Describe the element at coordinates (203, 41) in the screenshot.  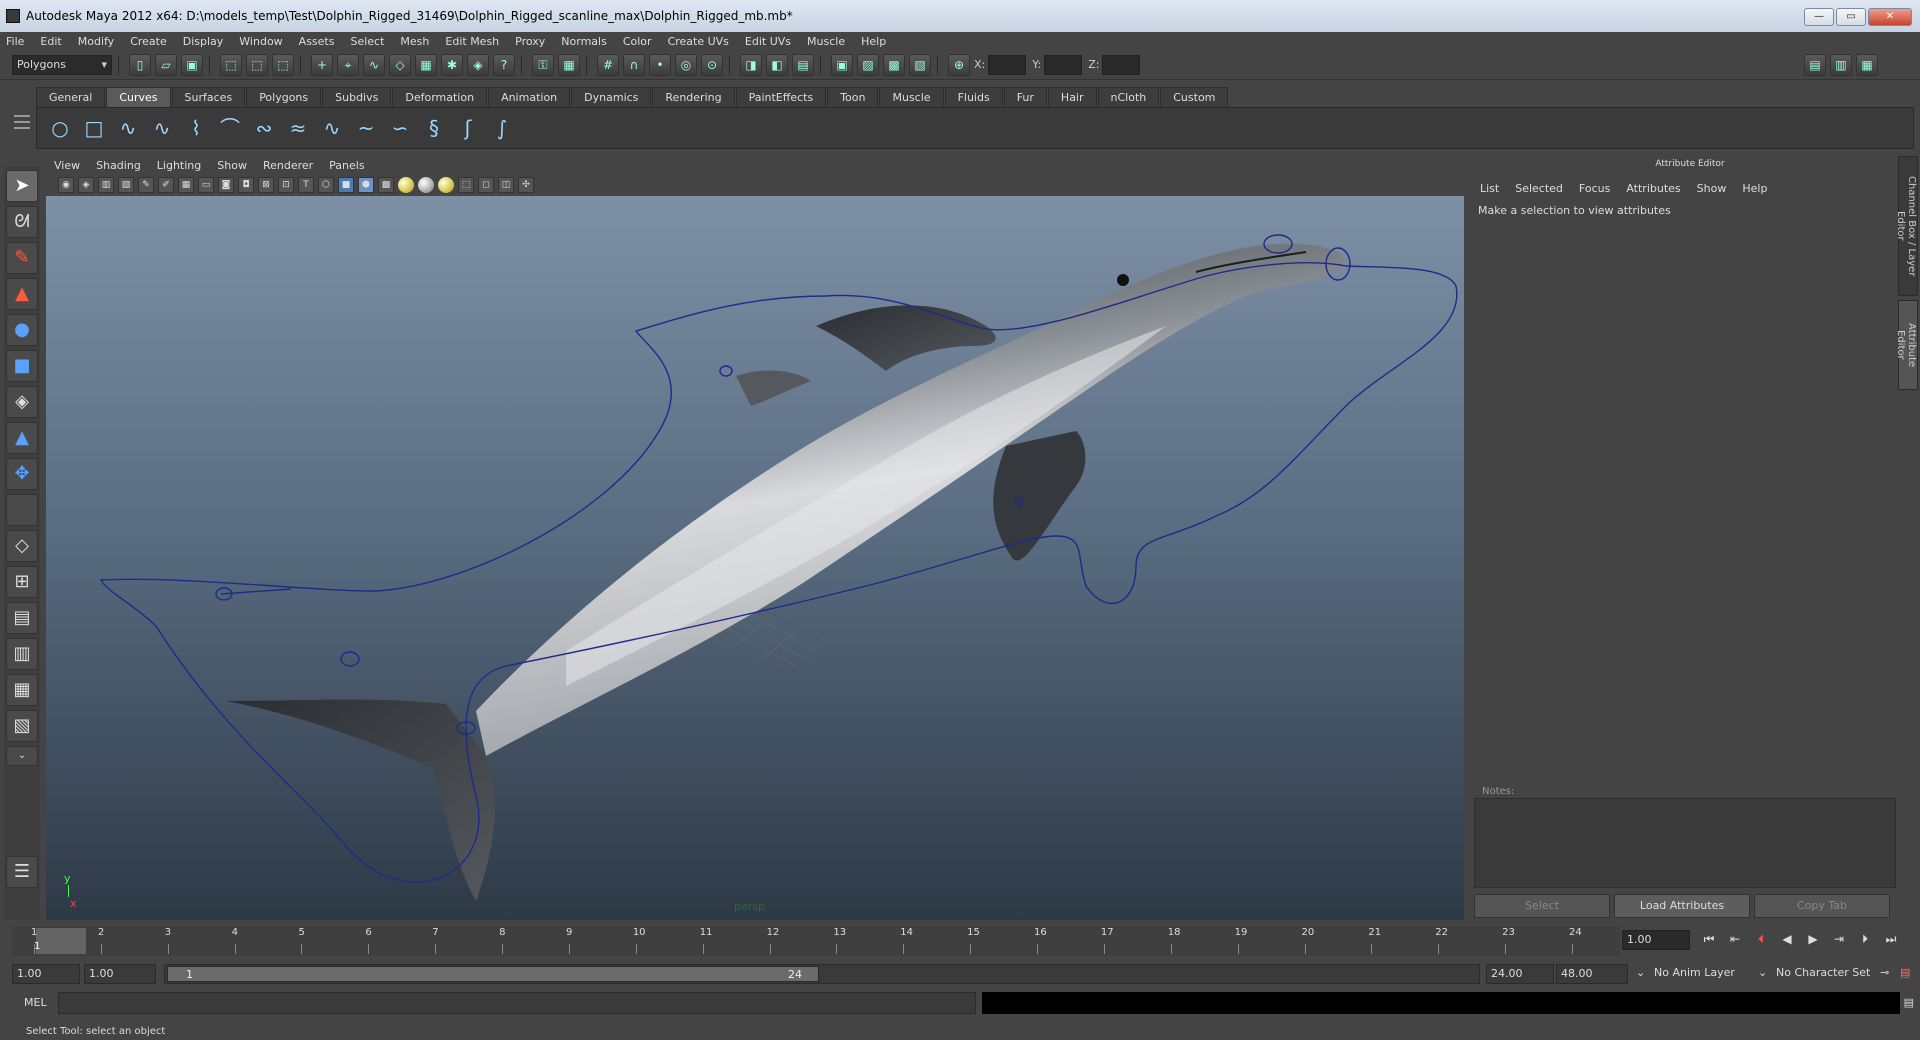
I see `menu-display: Display` at that location.